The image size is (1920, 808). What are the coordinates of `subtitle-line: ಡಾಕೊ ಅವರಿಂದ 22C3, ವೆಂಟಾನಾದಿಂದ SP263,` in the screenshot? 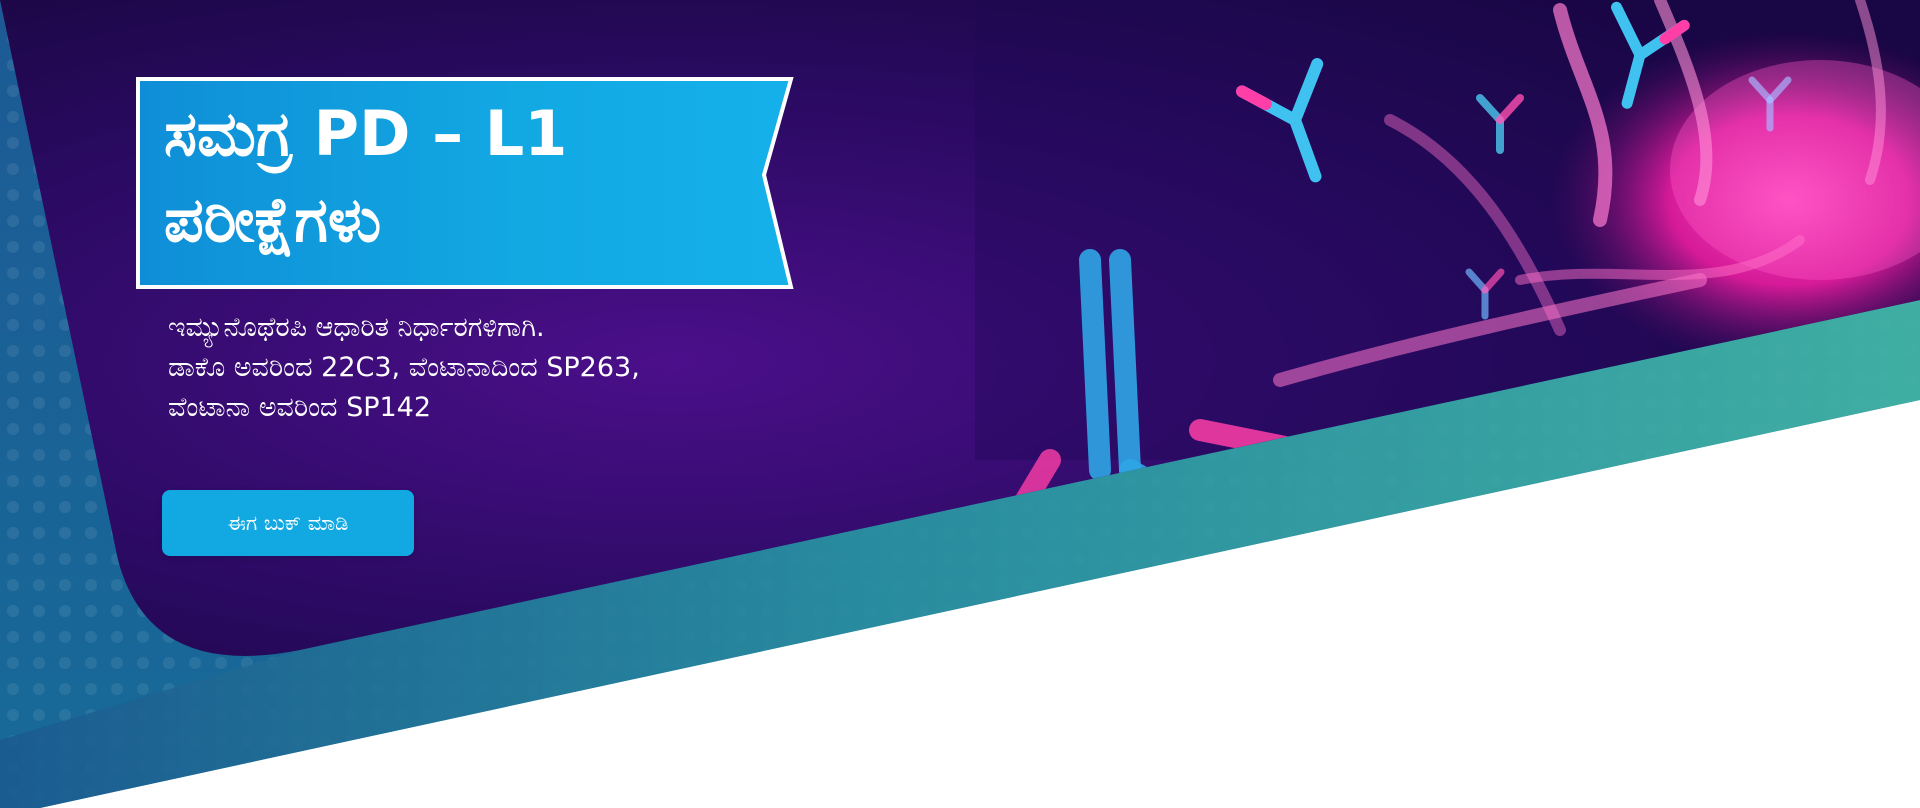 It's located at (404, 367).